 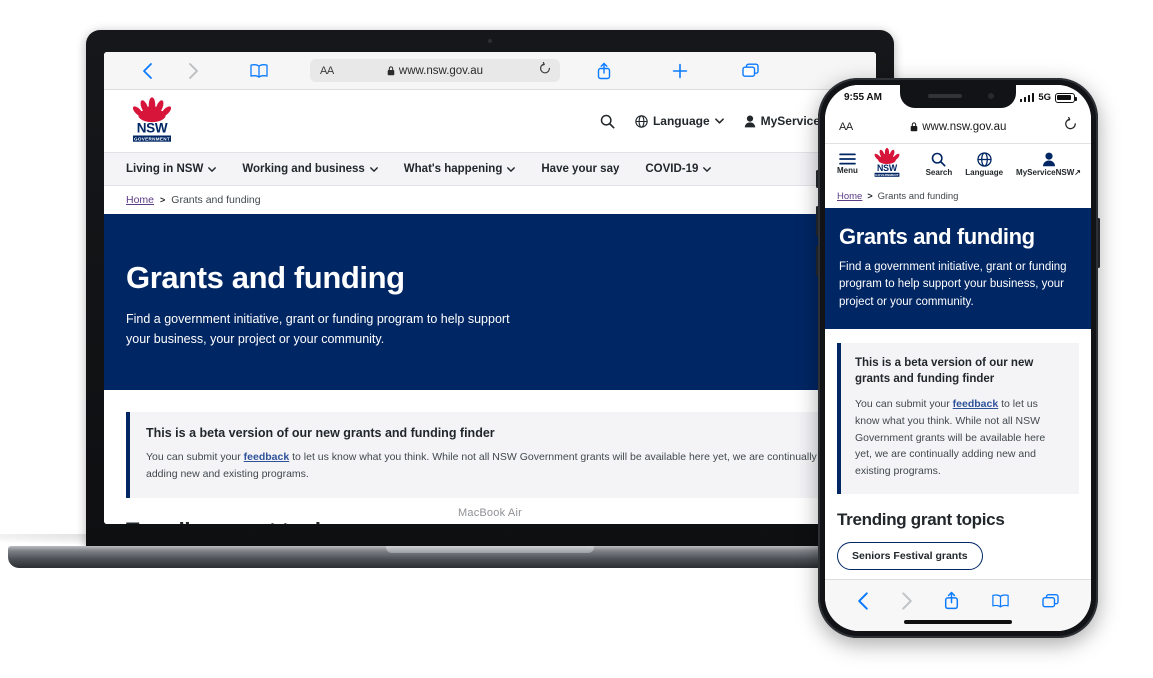 What do you see at coordinates (937, 236) in the screenshot?
I see `mobile-page-title: Grants and funding` at bounding box center [937, 236].